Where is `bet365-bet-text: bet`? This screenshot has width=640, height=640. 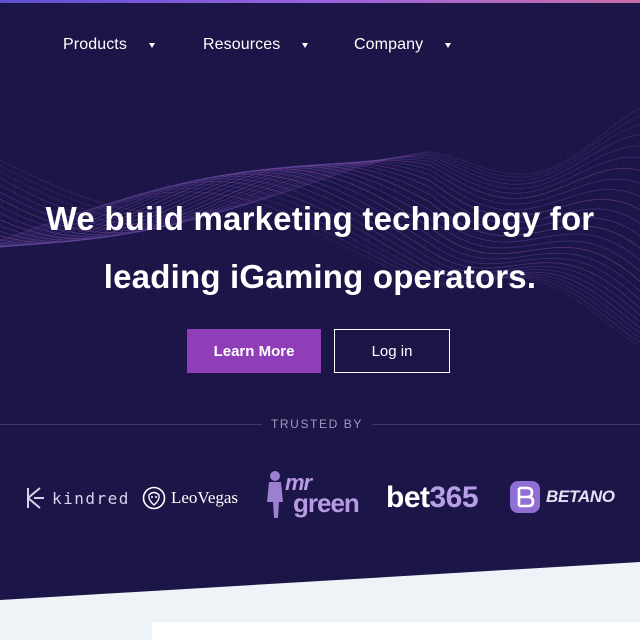 bet365-bet-text: bet is located at coordinates (408, 497).